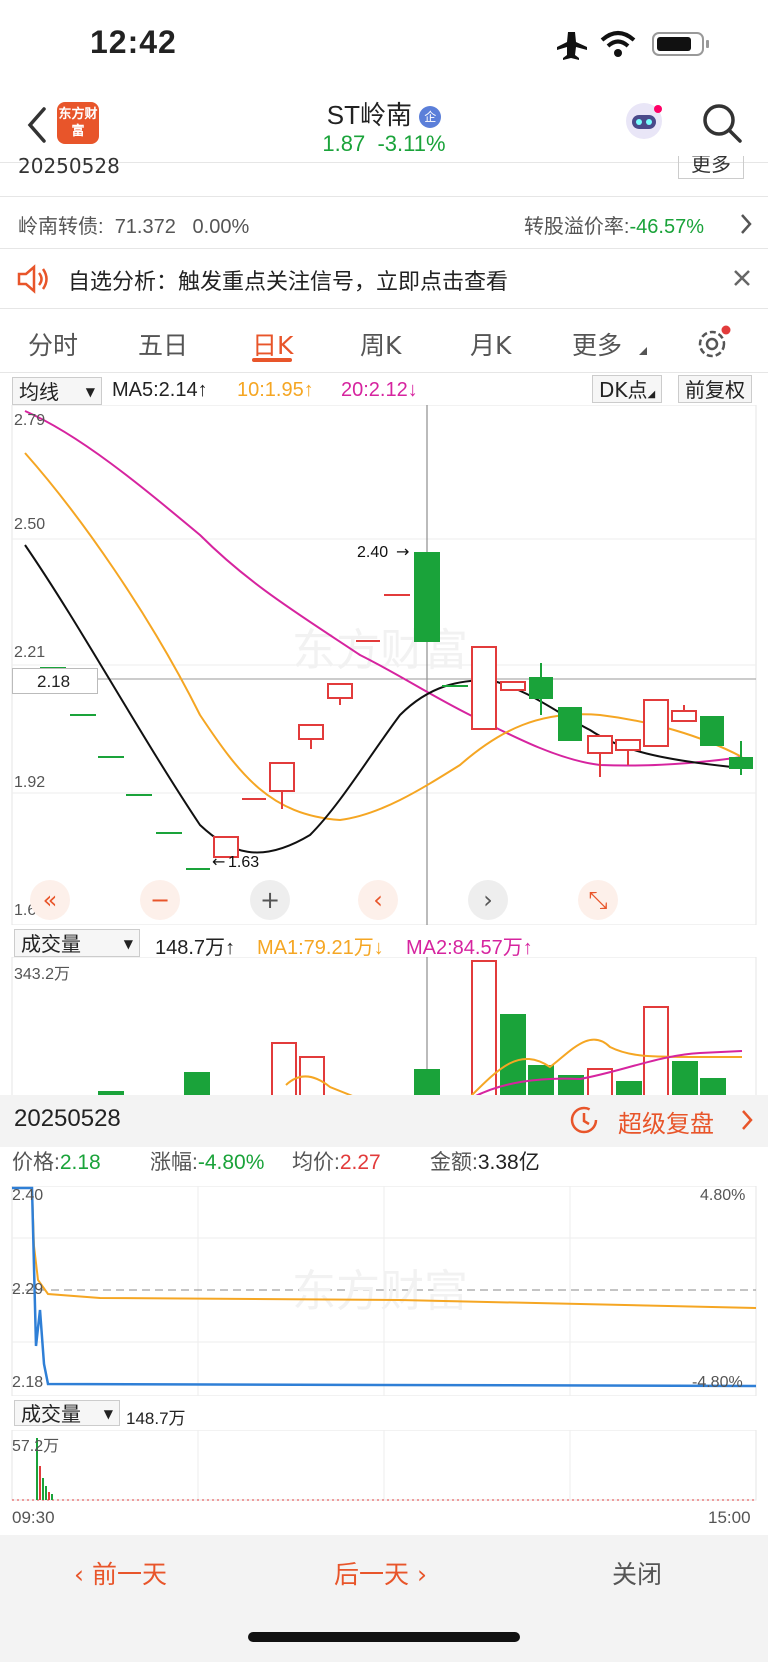 The image size is (768, 1662). Describe the element at coordinates (380, 344) in the screenshot. I see `tab-weekly-k: 周K` at that location.